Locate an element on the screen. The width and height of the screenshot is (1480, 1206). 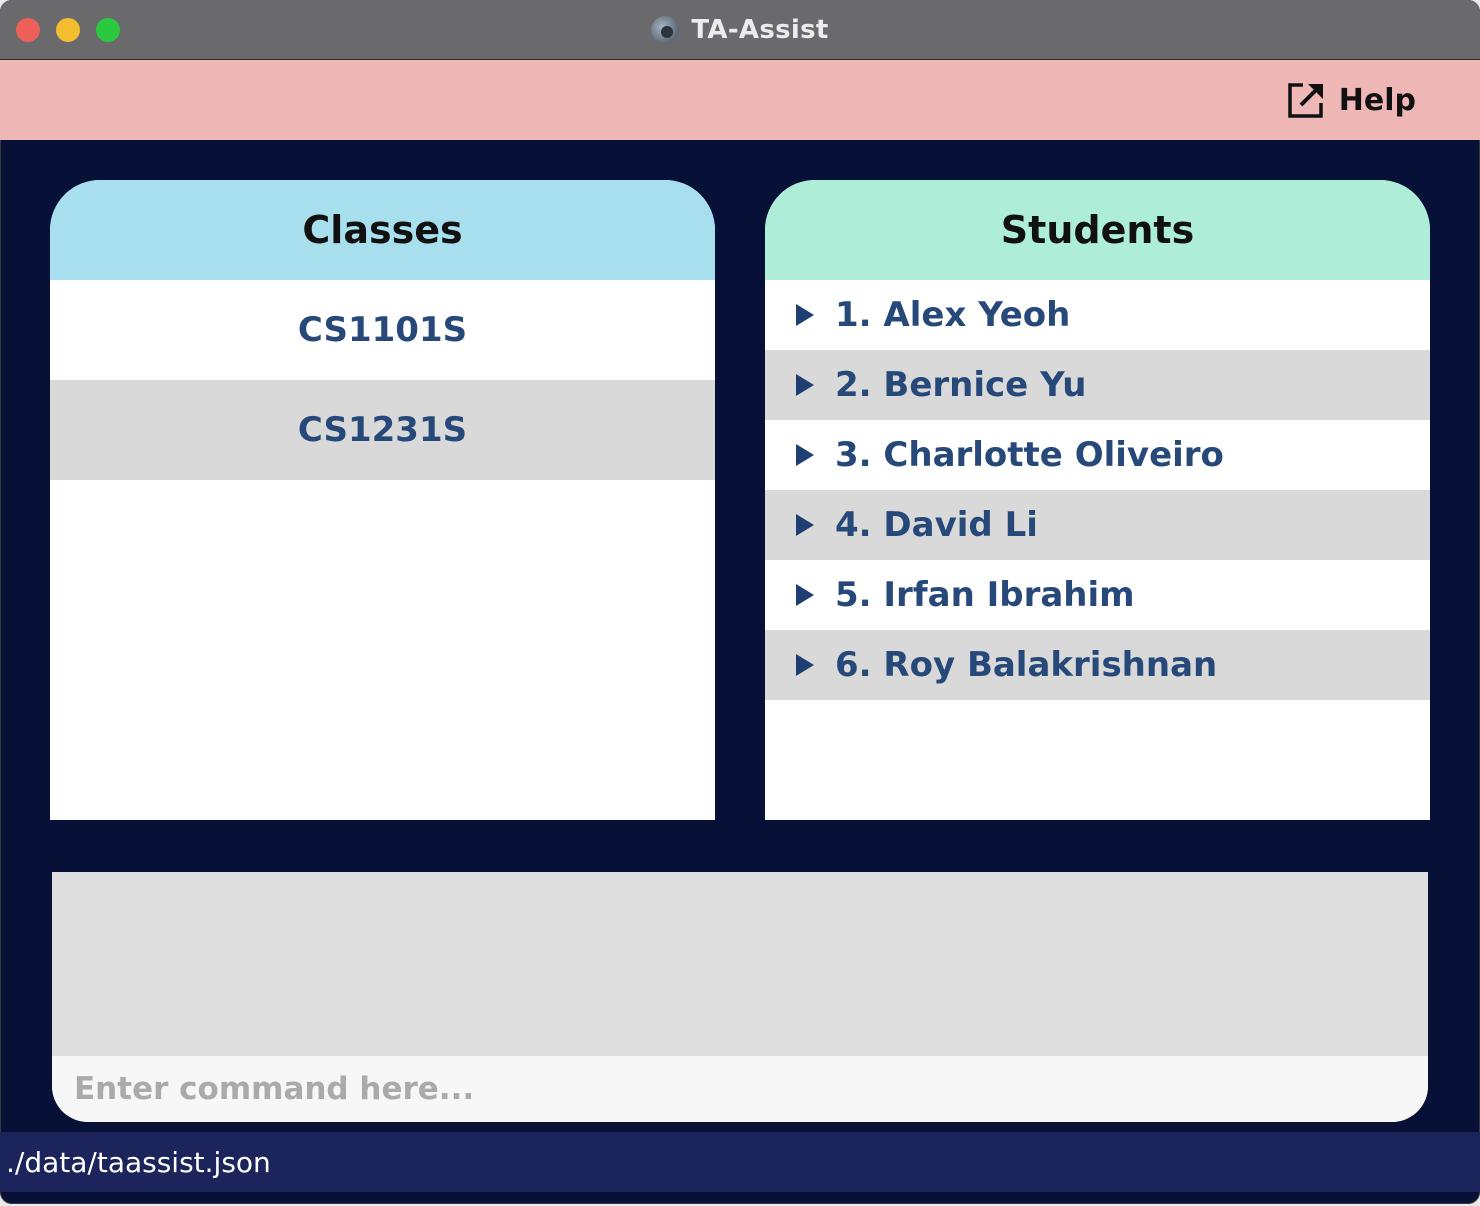
student-item: 1. Alex Yeoh is located at coordinates (1097, 315).